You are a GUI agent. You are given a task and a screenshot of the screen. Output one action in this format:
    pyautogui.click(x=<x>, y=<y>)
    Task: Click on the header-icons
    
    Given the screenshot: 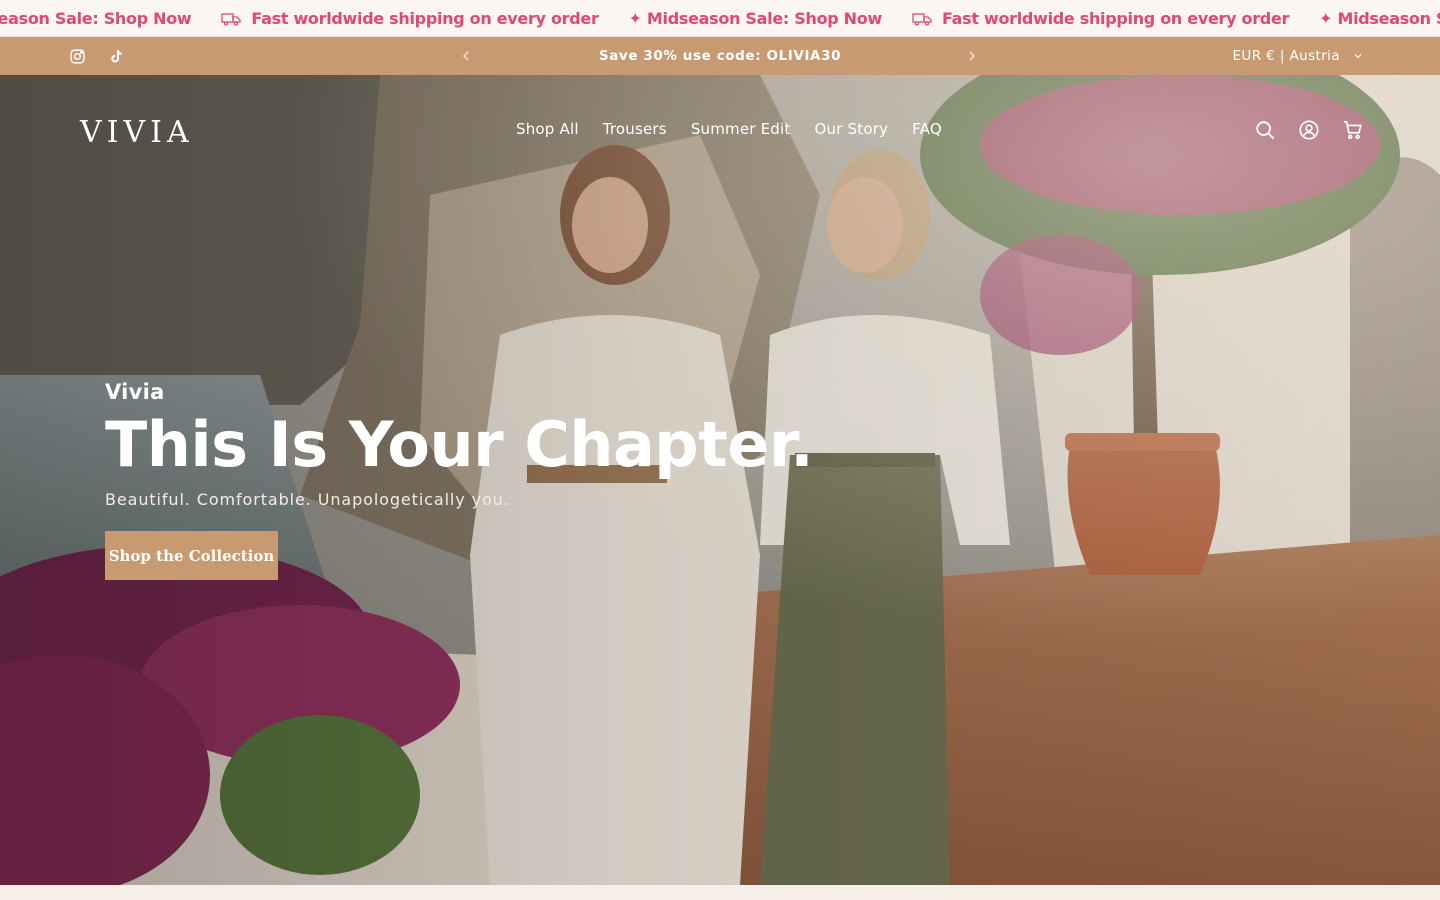 What is the action you would take?
    pyautogui.click(x=1309, y=130)
    